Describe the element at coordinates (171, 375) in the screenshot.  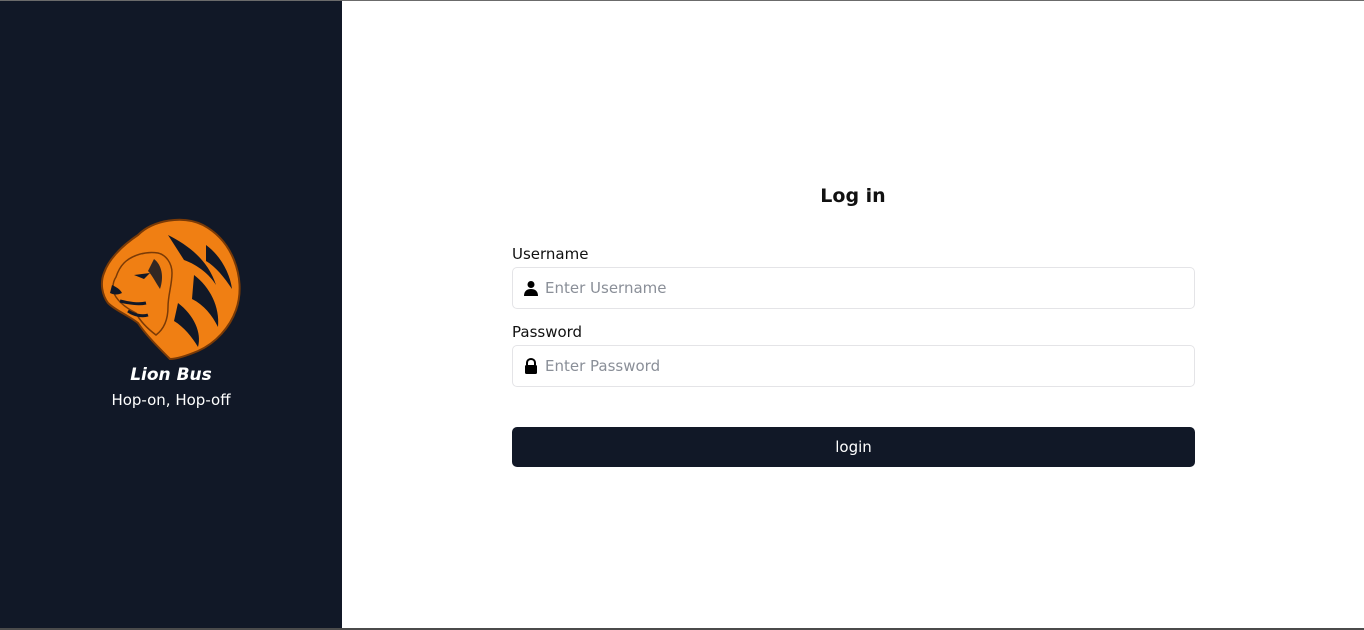
I see `brand-name: Lion Bus` at that location.